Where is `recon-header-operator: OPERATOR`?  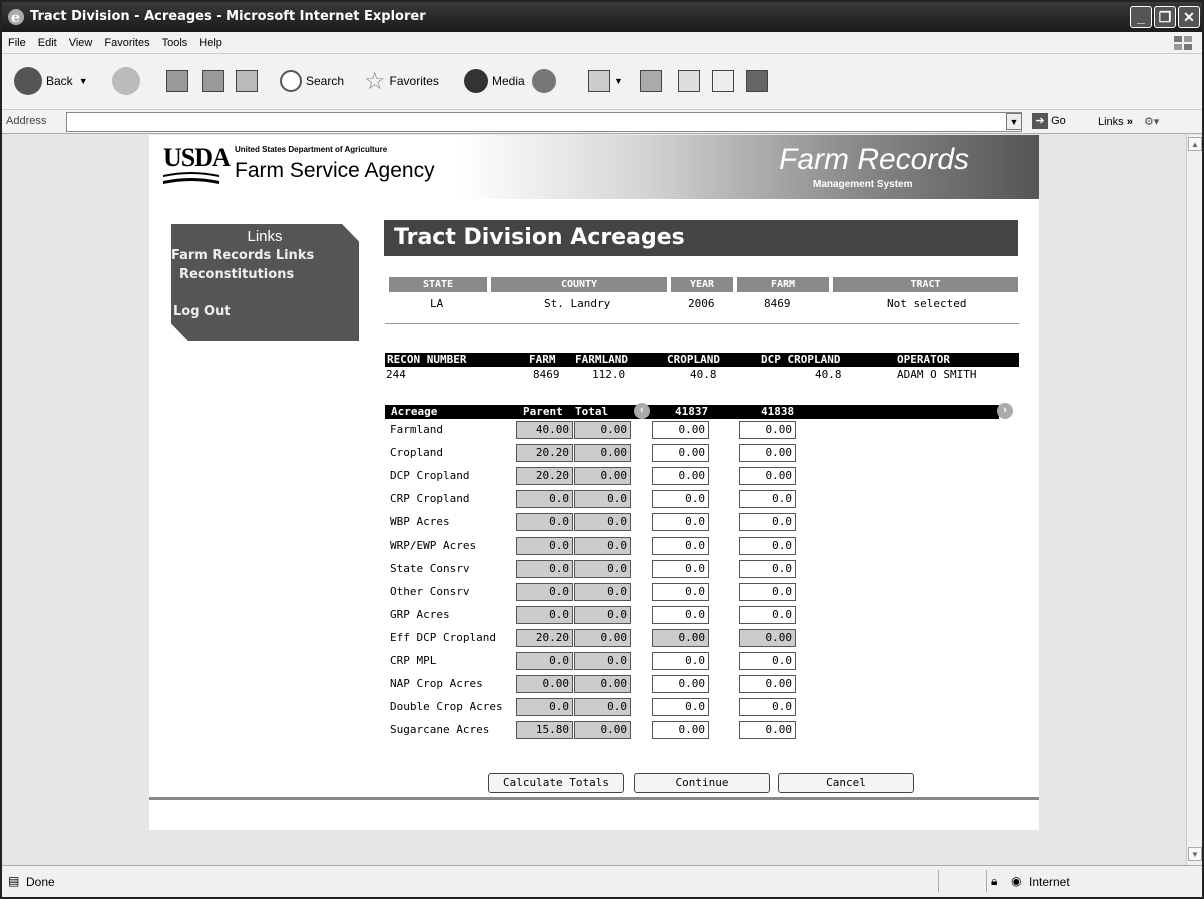
recon-header-operator: OPERATOR is located at coordinates (923, 359).